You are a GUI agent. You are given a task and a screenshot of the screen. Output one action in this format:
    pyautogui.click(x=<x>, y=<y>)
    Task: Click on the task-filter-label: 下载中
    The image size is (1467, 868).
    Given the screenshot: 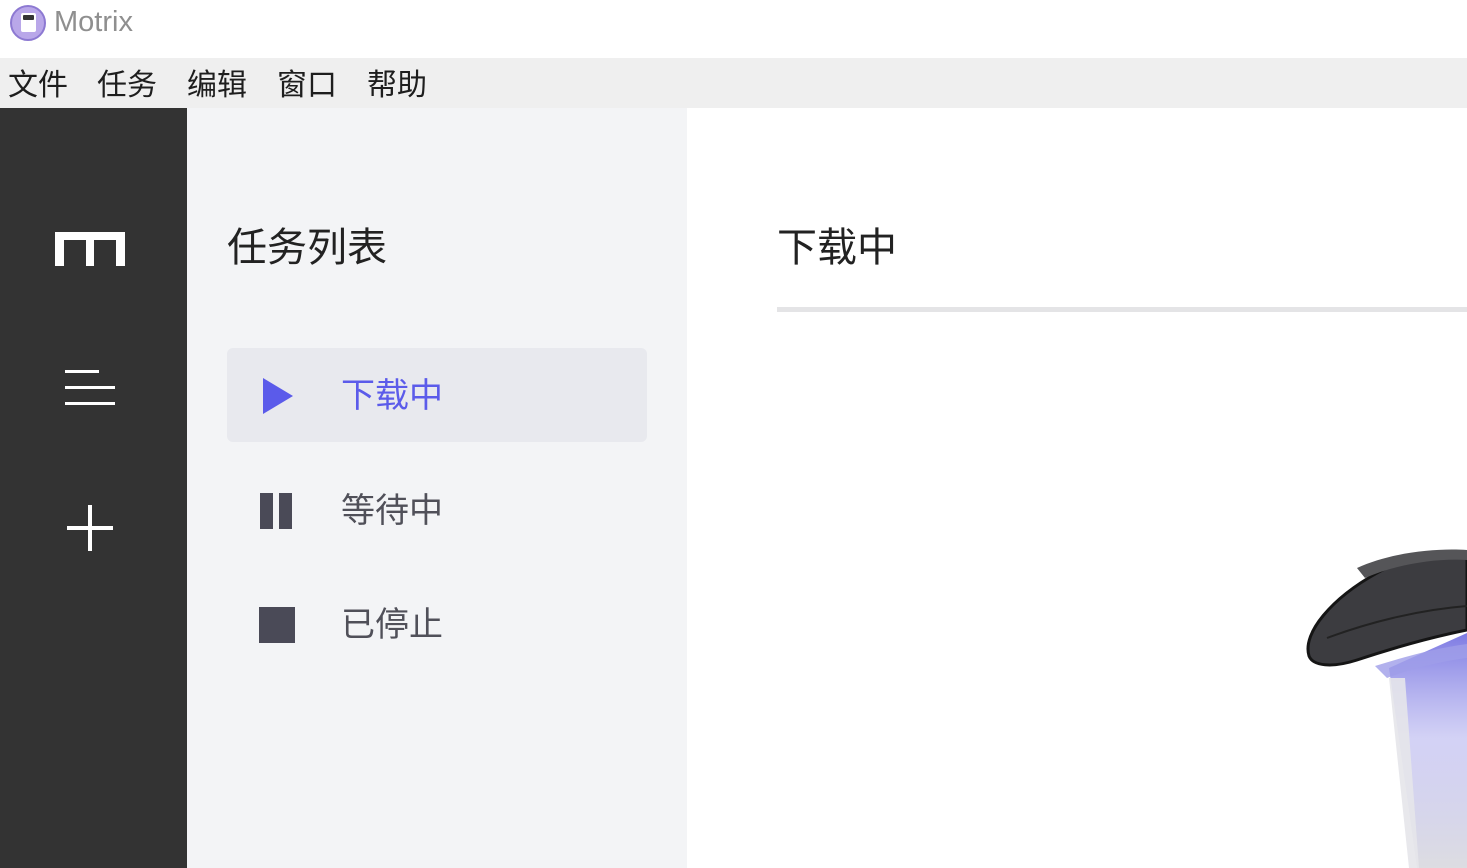 What is the action you would take?
    pyautogui.click(x=392, y=396)
    